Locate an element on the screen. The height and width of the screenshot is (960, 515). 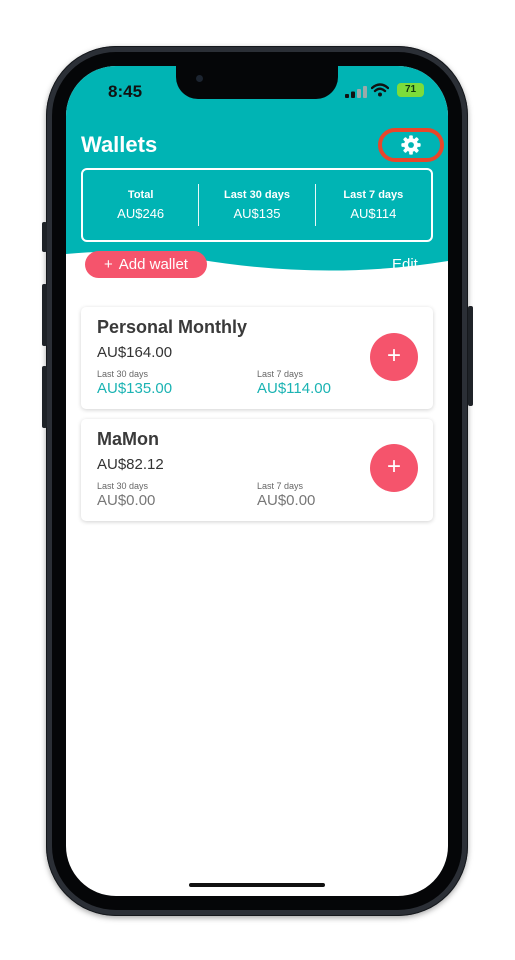
summary-value: AU$135 is located at coordinates (257, 213).